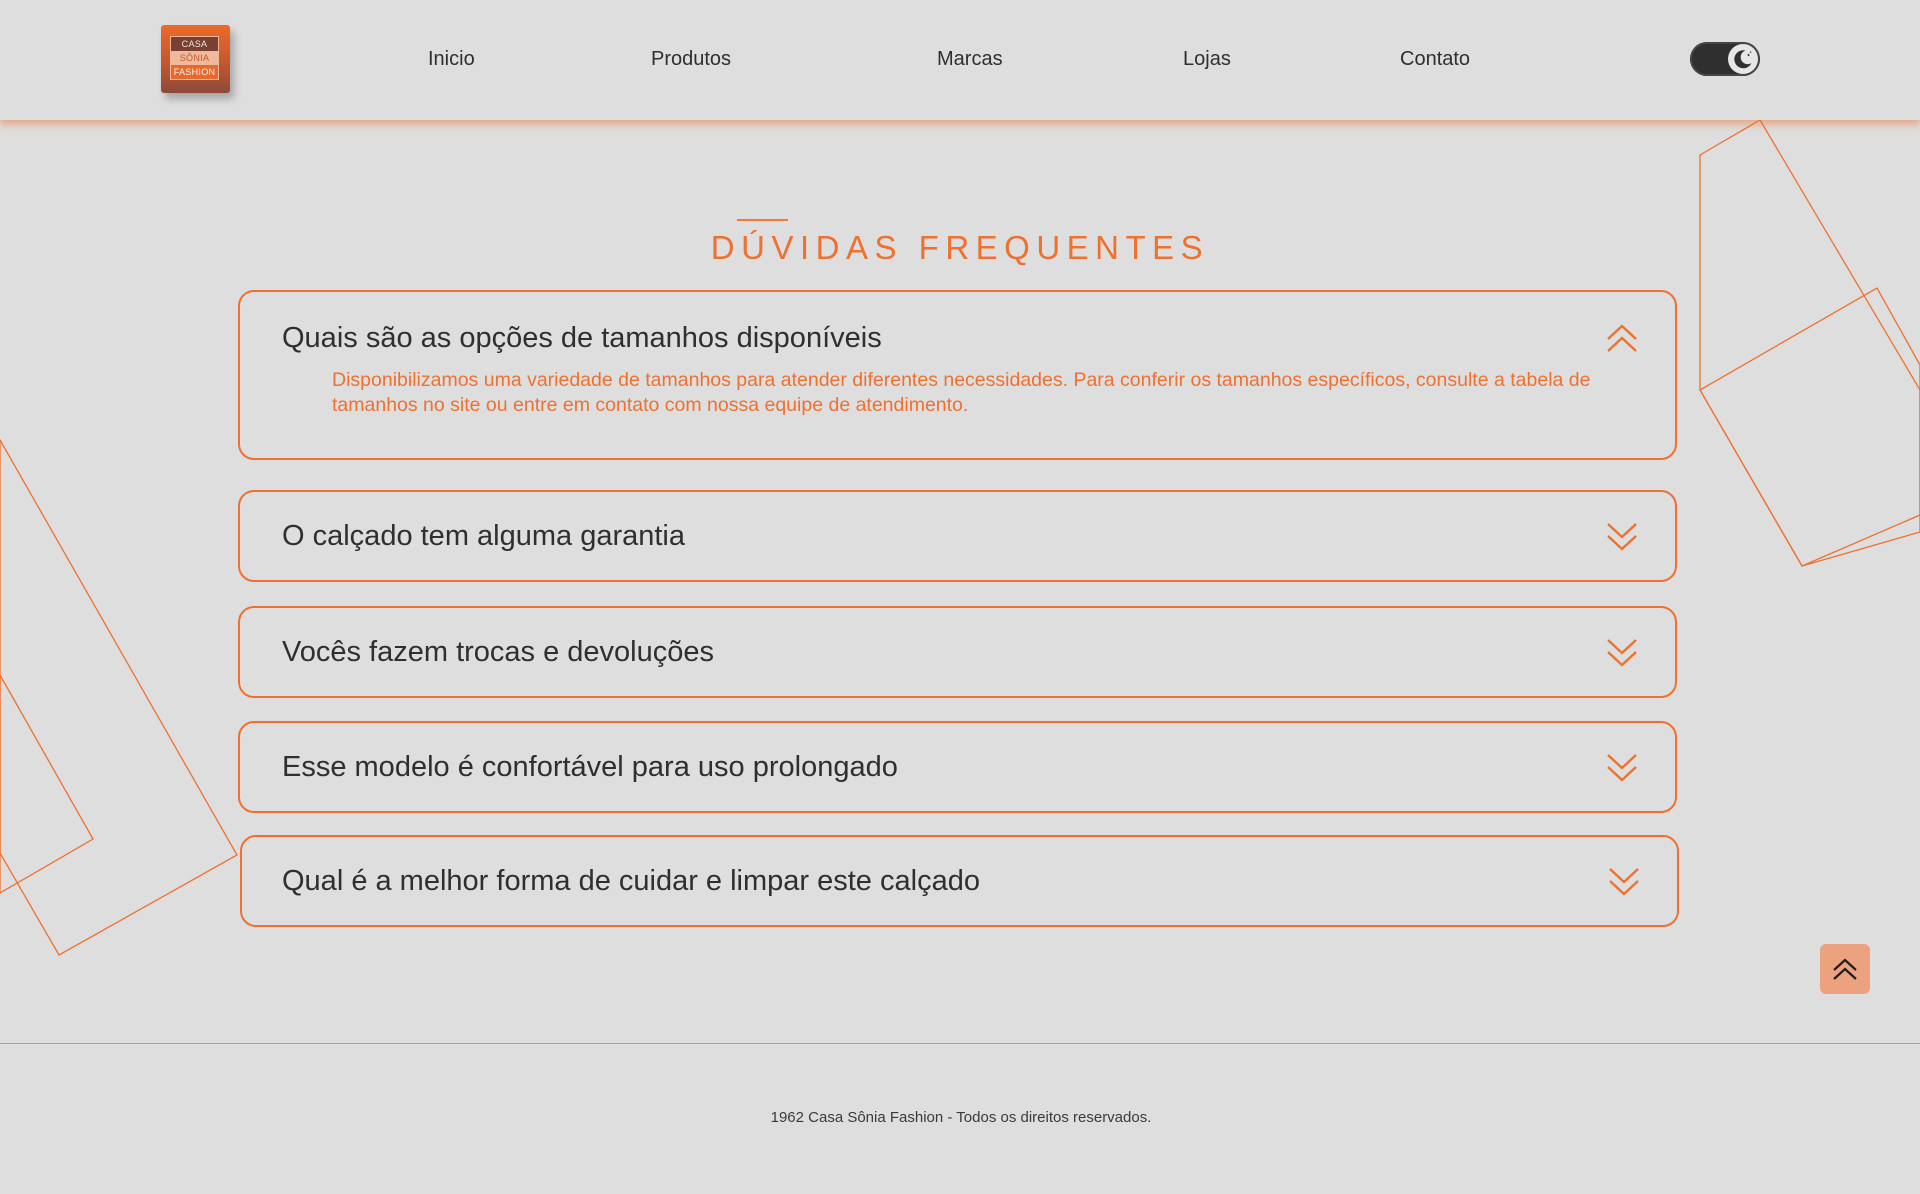 Image resolution: width=1920 pixels, height=1194 pixels. I want to click on faq-question: Vocês fazem trocas e devoluções, so click(498, 652).